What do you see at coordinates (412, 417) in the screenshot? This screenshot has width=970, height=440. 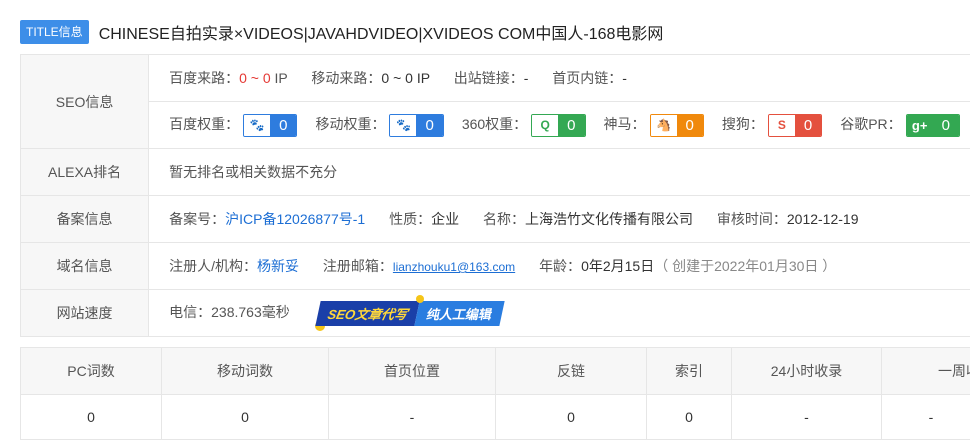 I see `stats-value-homepage-position: -` at bounding box center [412, 417].